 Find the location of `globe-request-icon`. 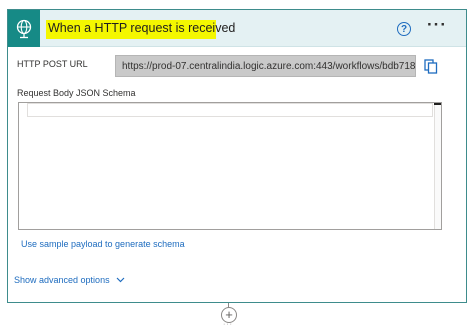

globe-request-icon is located at coordinates (24, 28).